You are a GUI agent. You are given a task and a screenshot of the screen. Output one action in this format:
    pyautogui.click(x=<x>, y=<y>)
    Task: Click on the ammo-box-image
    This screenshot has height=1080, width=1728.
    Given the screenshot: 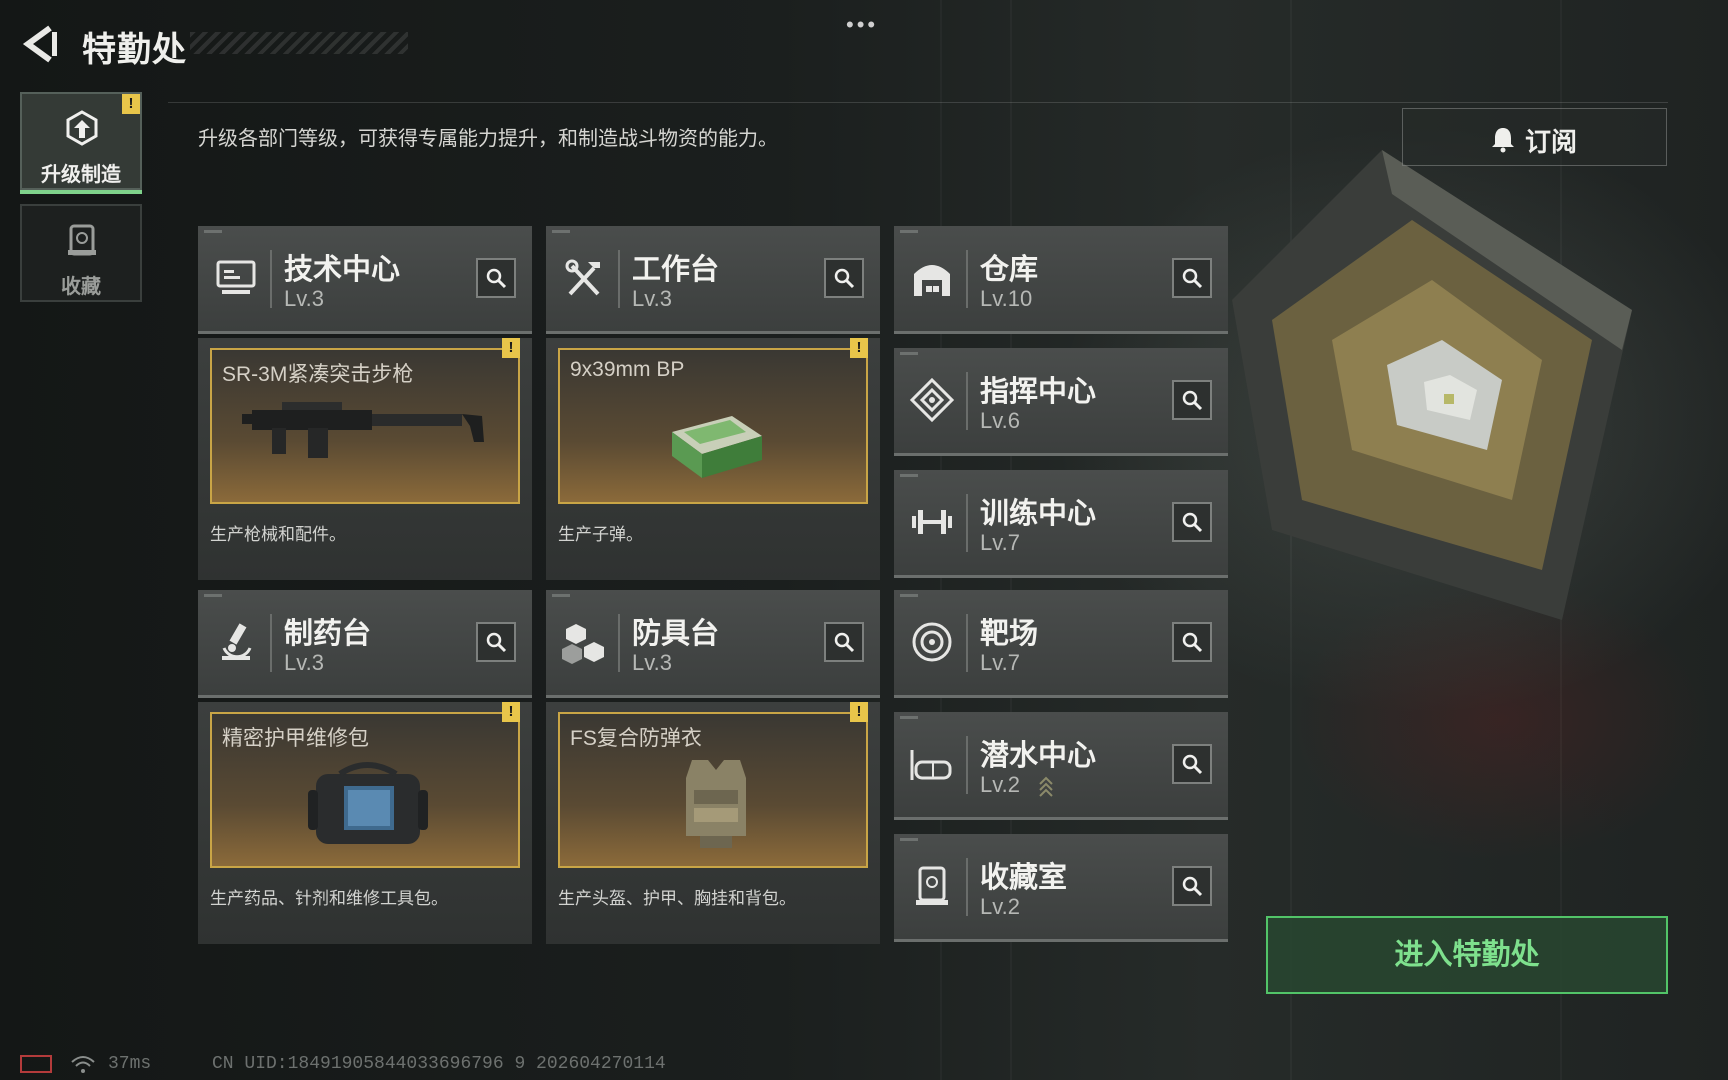 What is the action you would take?
    pyautogui.click(x=717, y=447)
    